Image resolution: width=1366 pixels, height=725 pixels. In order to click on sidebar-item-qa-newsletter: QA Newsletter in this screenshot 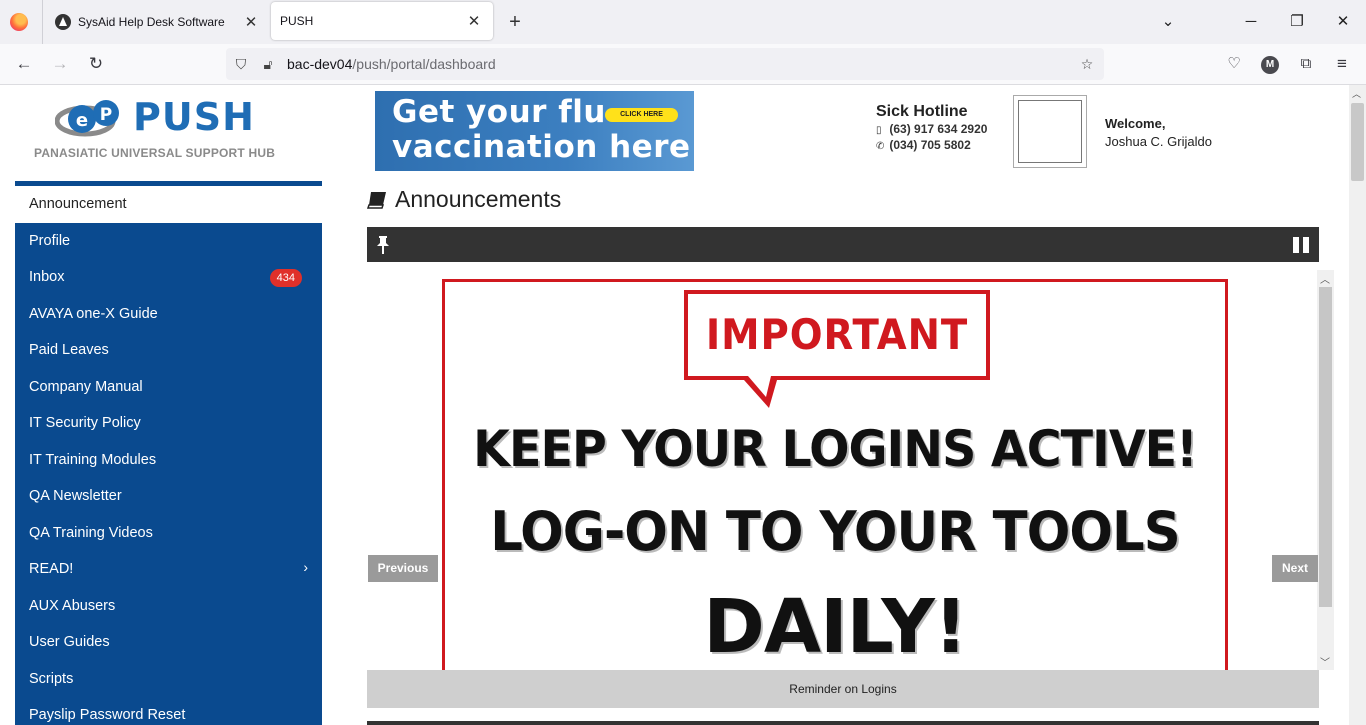, I will do `click(168, 496)`.